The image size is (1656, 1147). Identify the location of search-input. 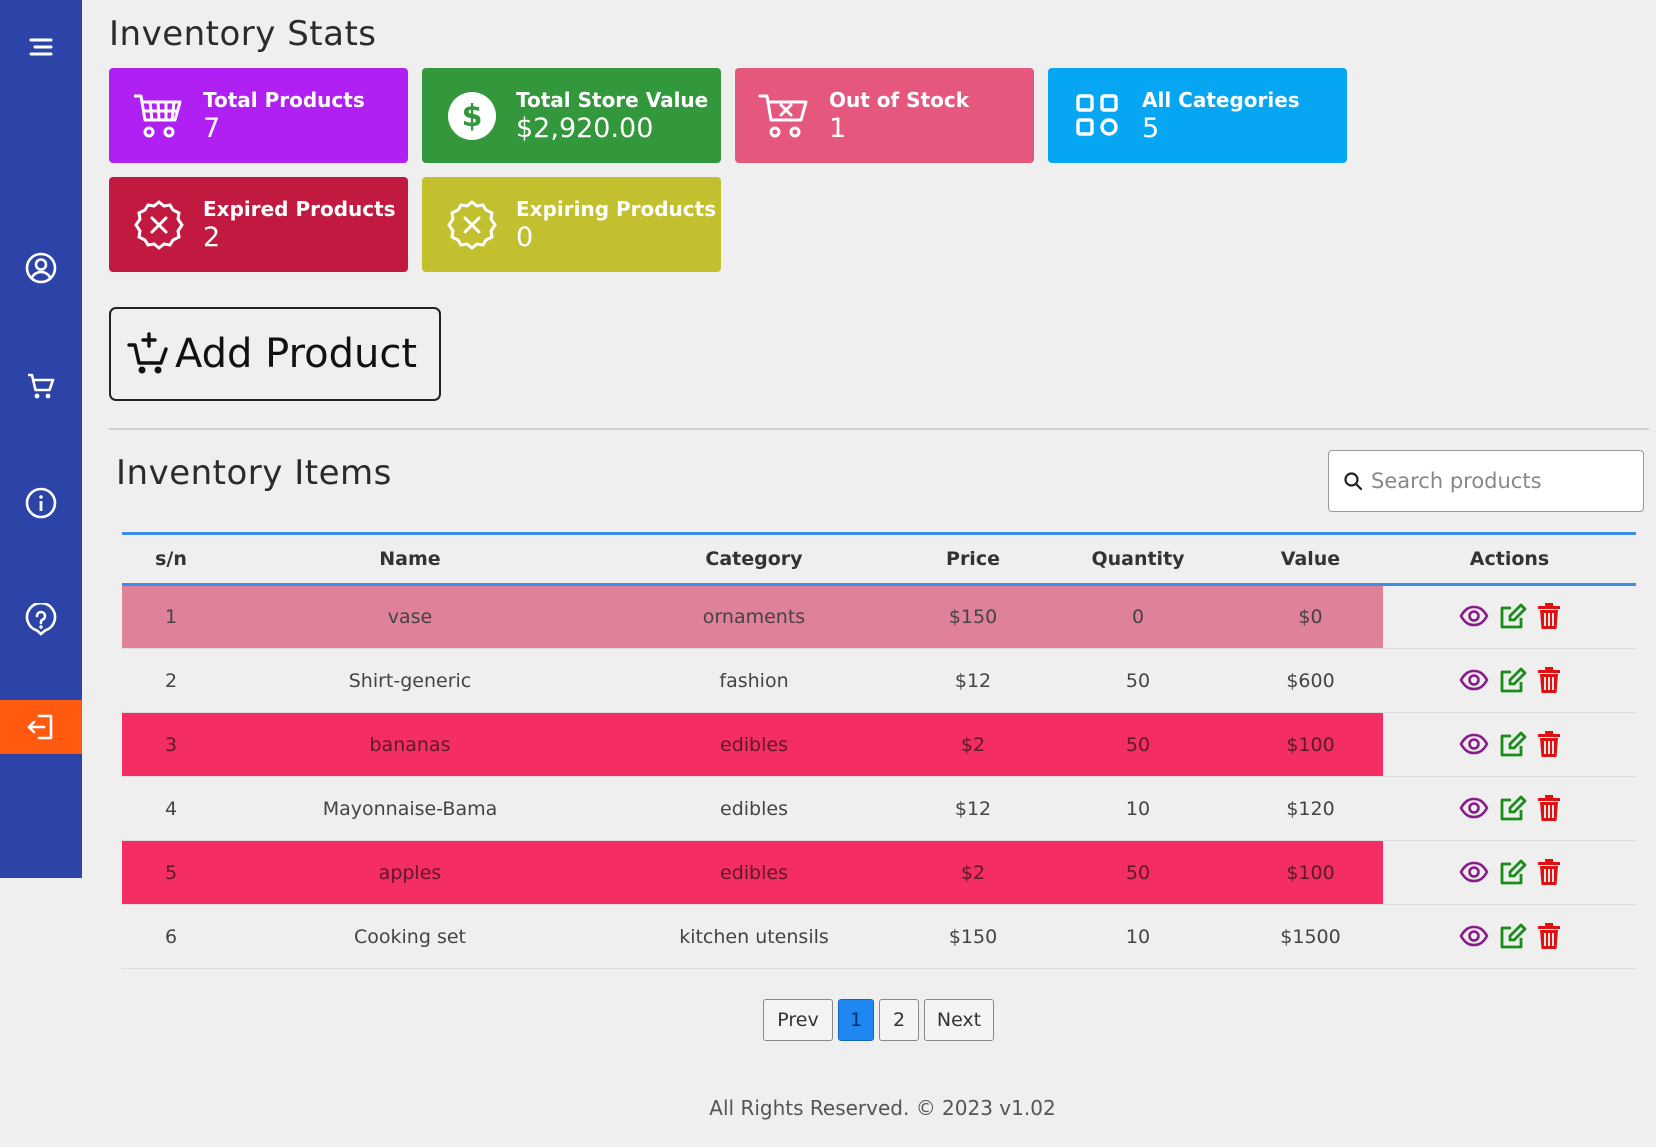
(1501, 481).